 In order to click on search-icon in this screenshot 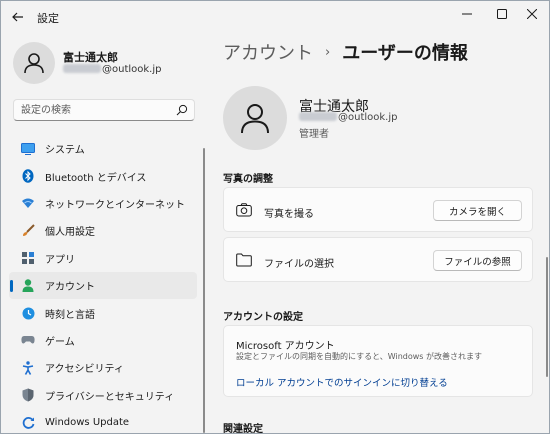, I will do `click(182, 110)`.